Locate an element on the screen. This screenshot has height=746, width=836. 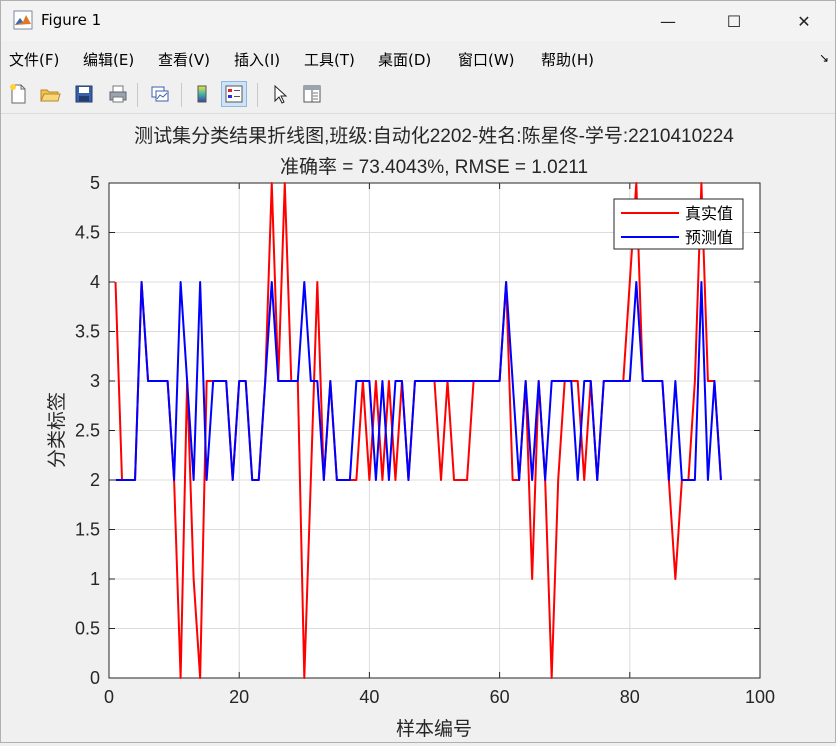
save-button is located at coordinates (84, 94).